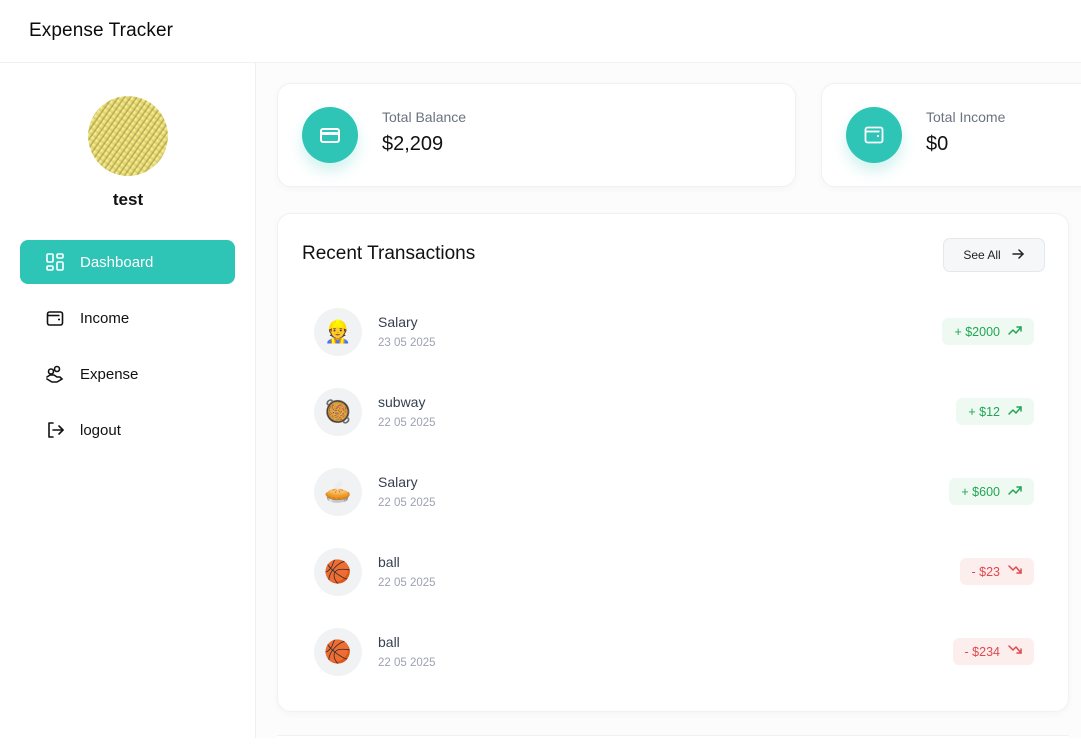 This screenshot has width=1081, height=745. What do you see at coordinates (674, 492) in the screenshot?
I see `transaction-row: 🥧 Salary 22 05 2025 + $600` at bounding box center [674, 492].